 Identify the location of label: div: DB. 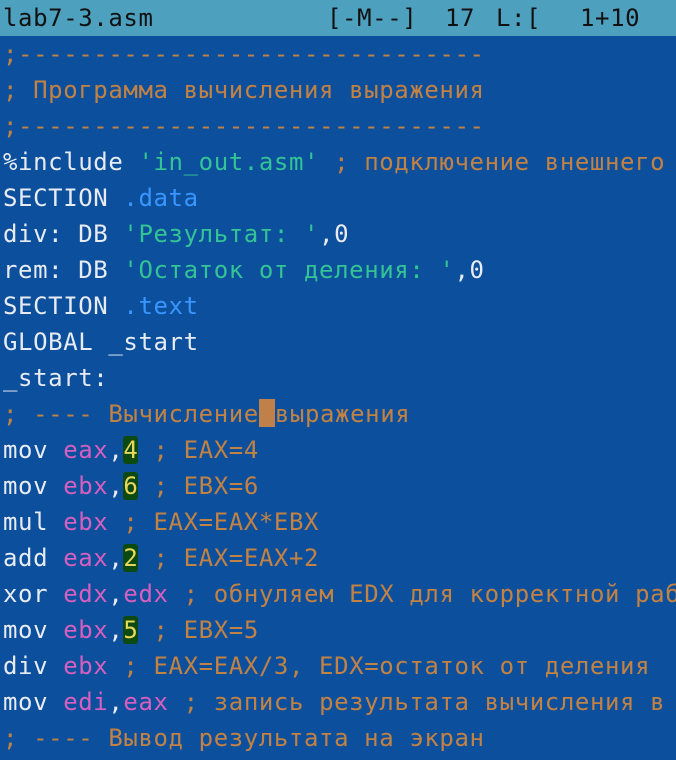
(63, 234).